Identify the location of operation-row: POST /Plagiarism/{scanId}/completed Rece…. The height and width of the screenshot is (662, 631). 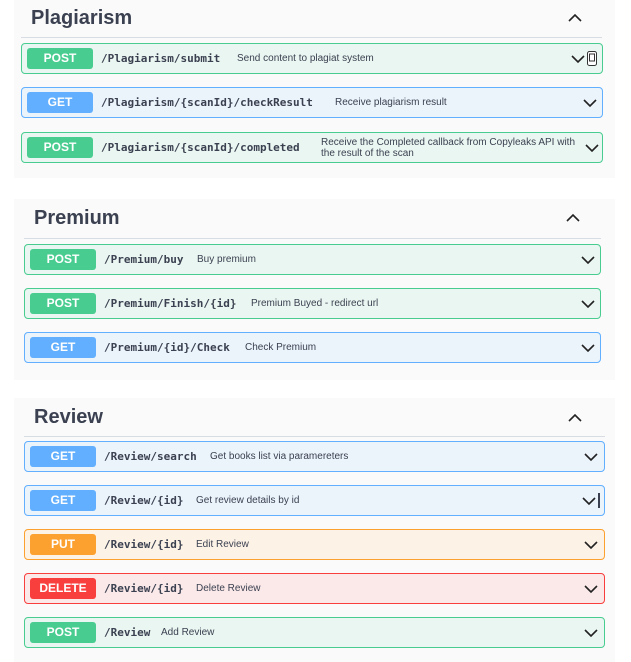
(312, 147).